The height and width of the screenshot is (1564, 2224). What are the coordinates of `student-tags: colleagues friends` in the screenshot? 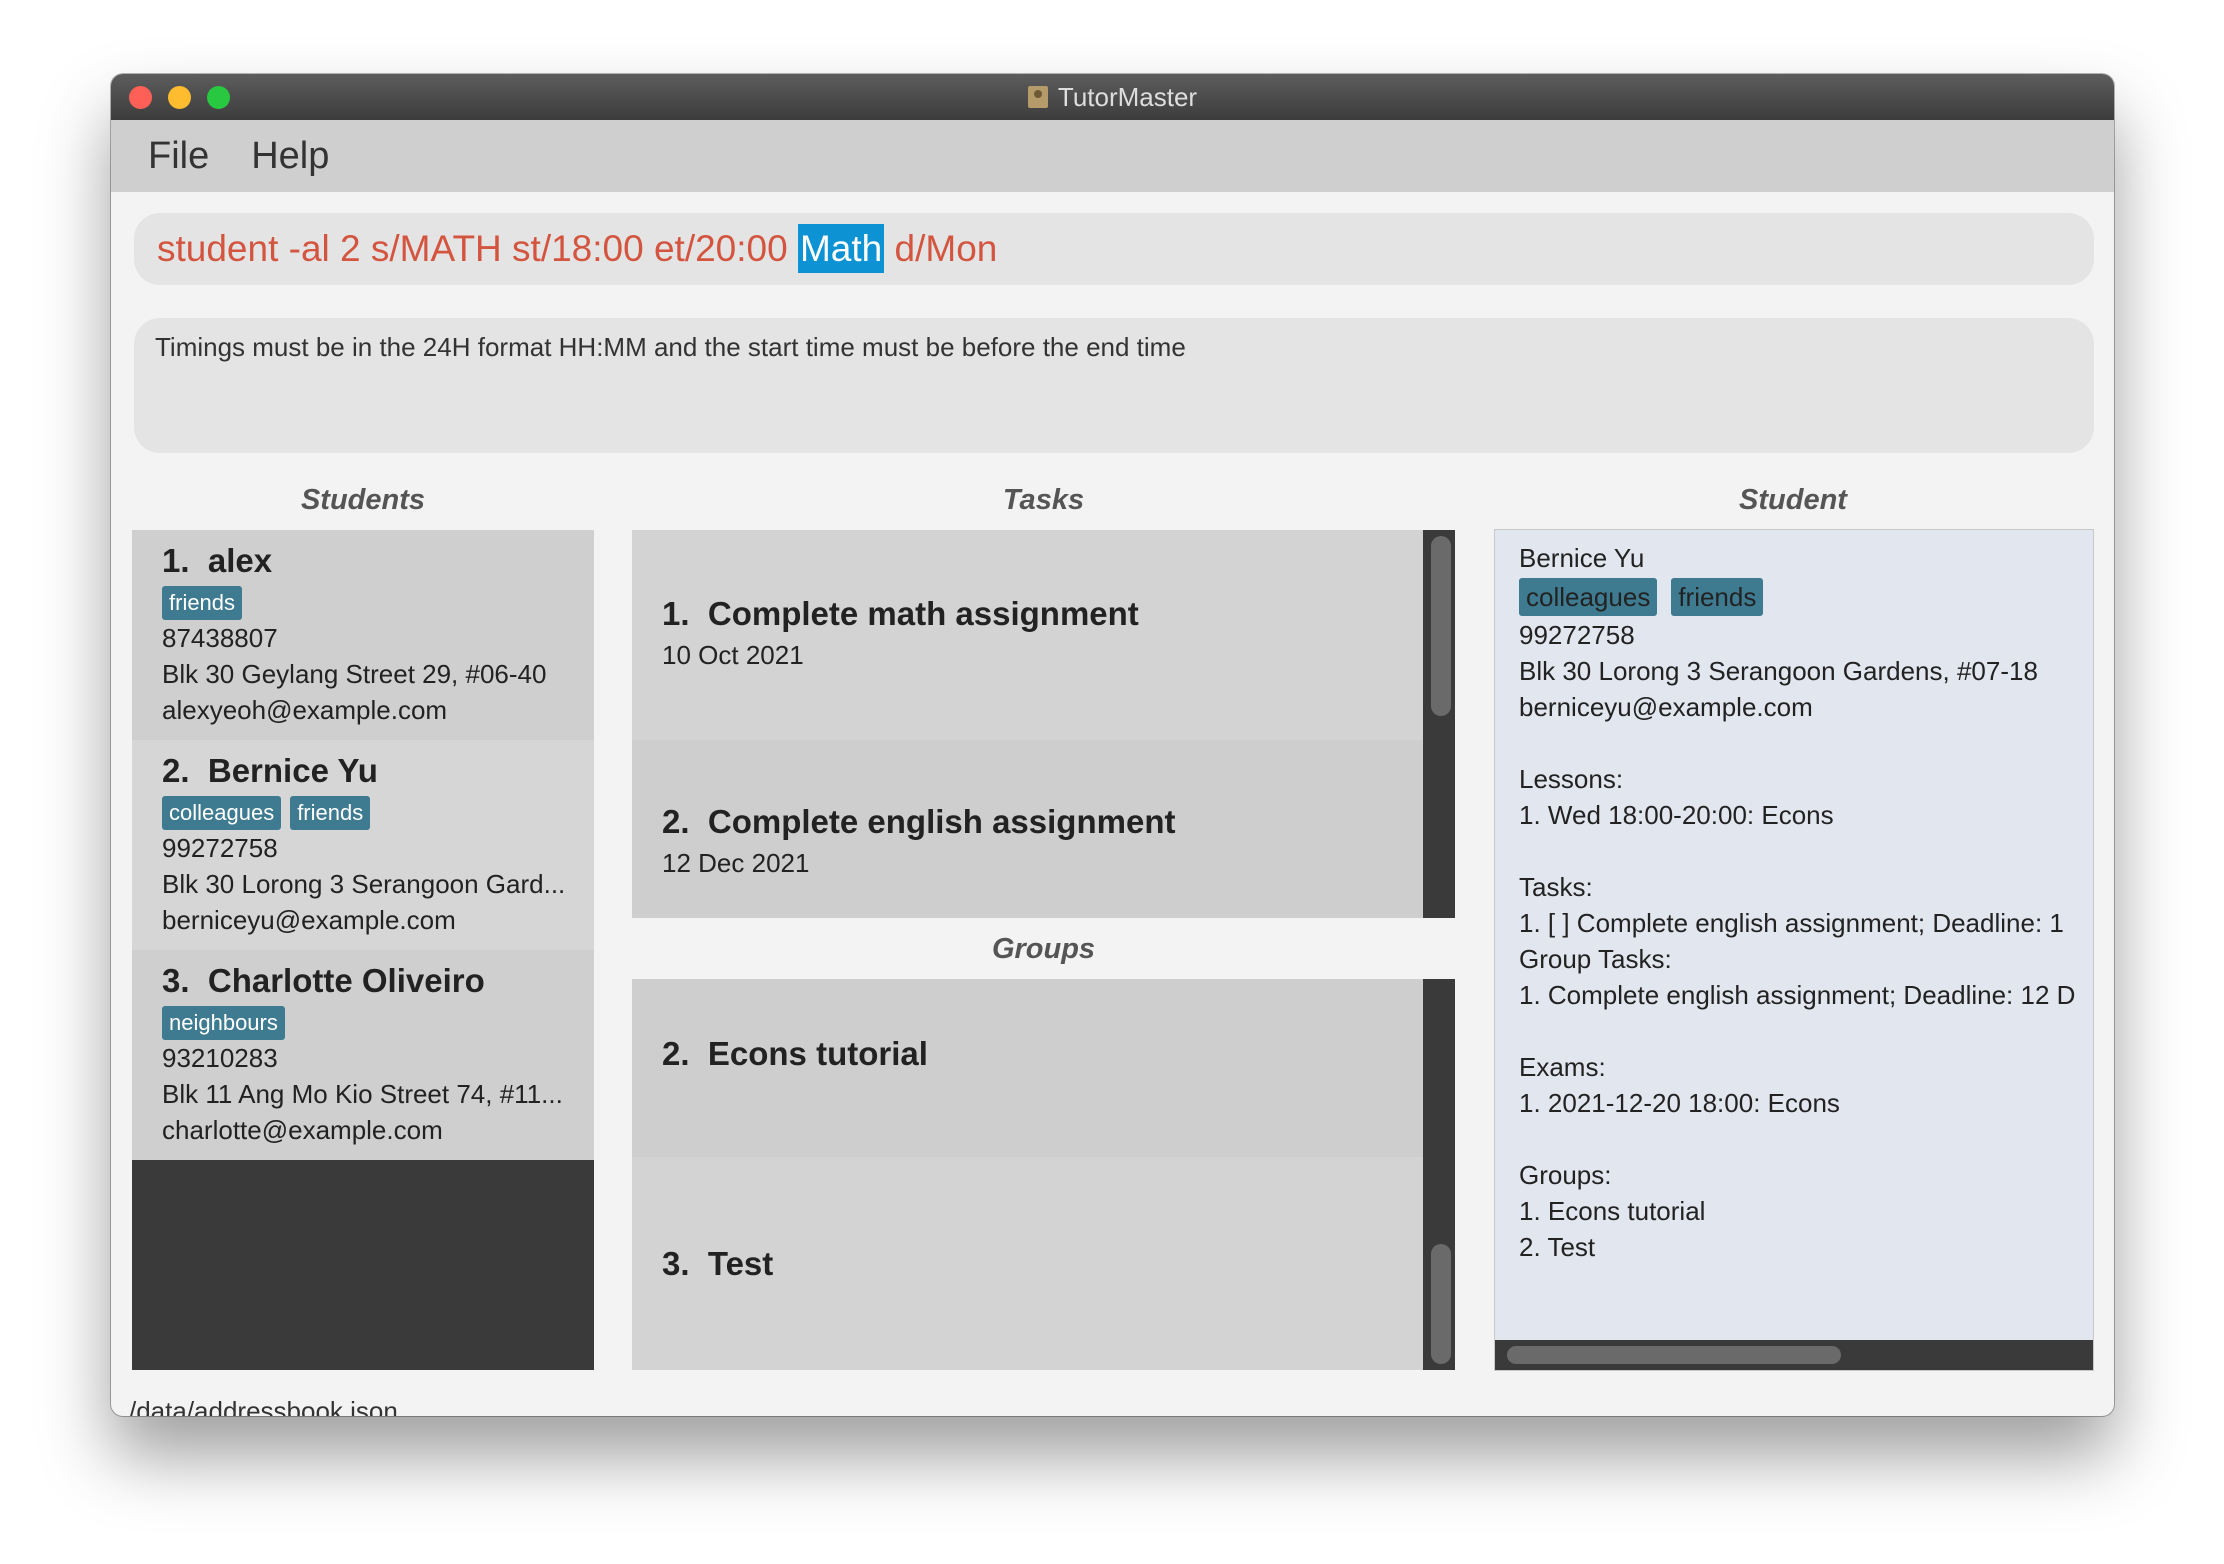 It's located at (266, 813).